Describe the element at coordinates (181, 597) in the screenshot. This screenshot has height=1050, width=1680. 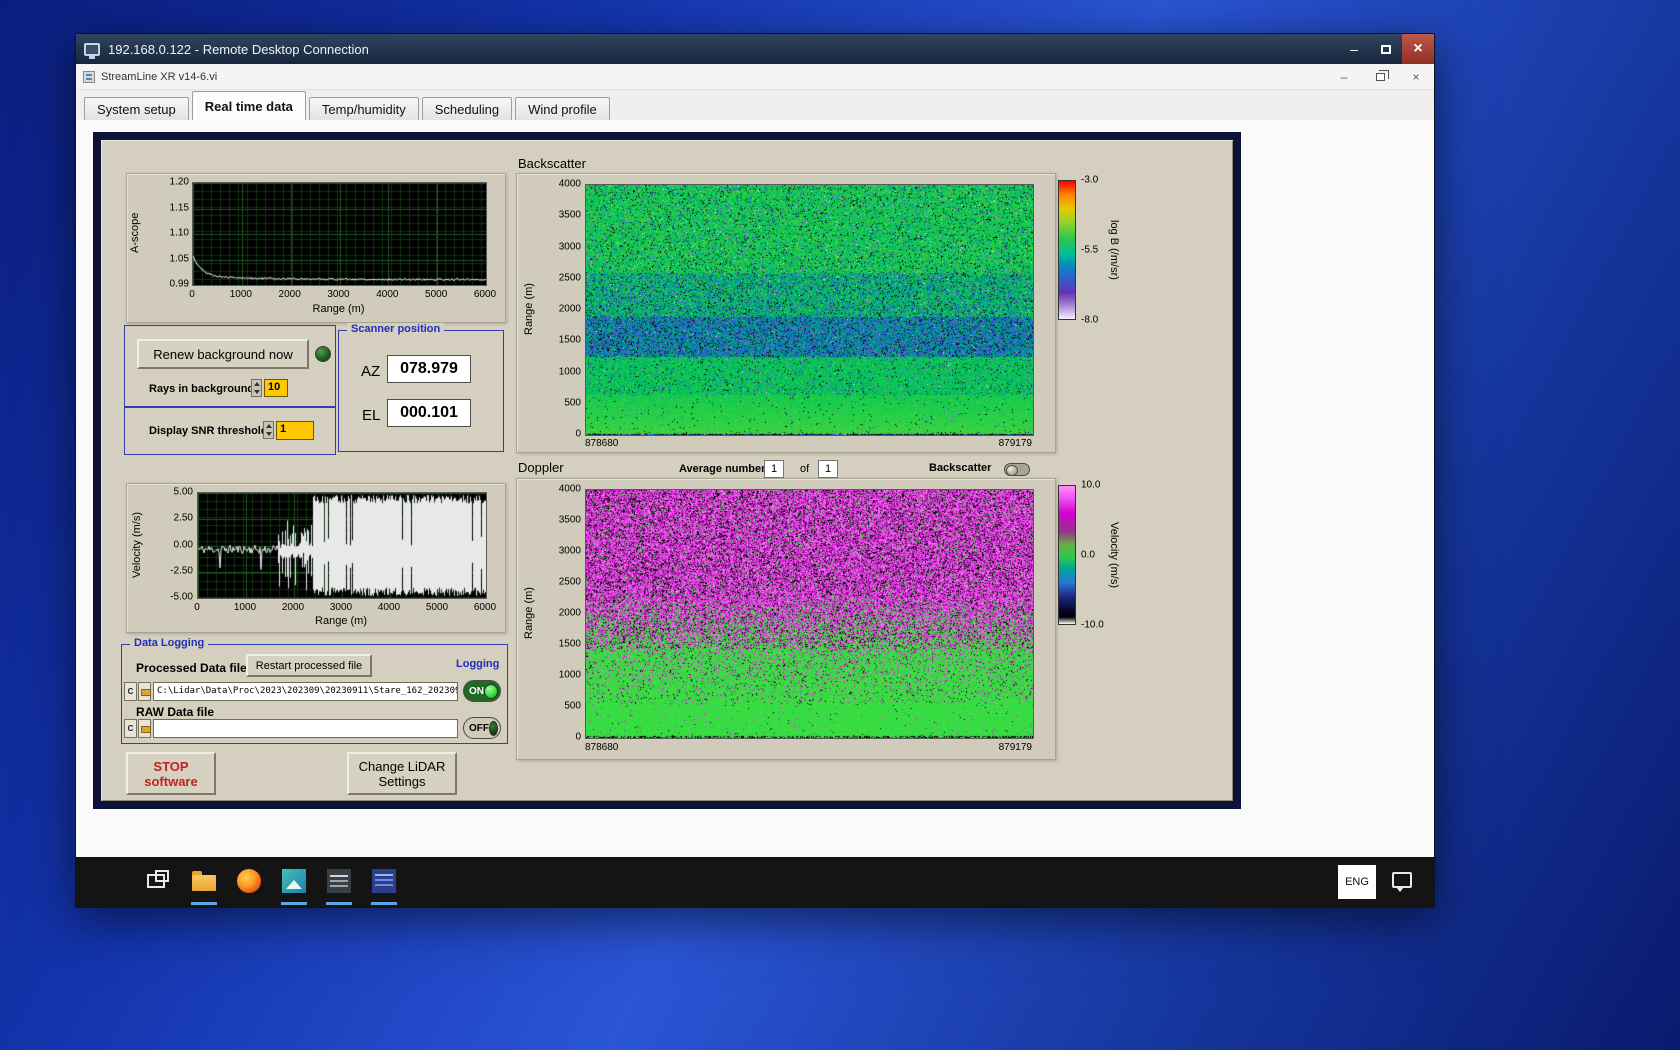
I see `tick-label: -5.00` at that location.